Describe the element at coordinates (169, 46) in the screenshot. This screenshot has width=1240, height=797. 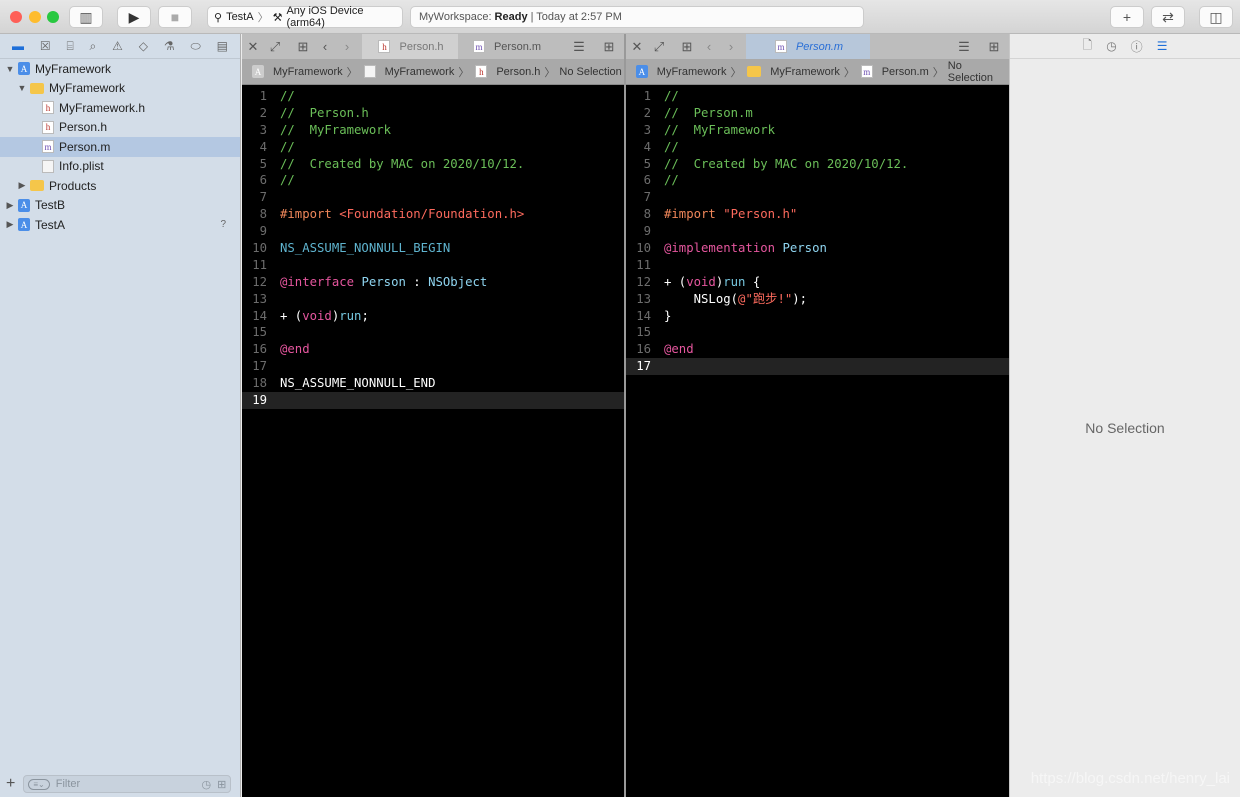
I see `debug-icon: ⚗` at that location.